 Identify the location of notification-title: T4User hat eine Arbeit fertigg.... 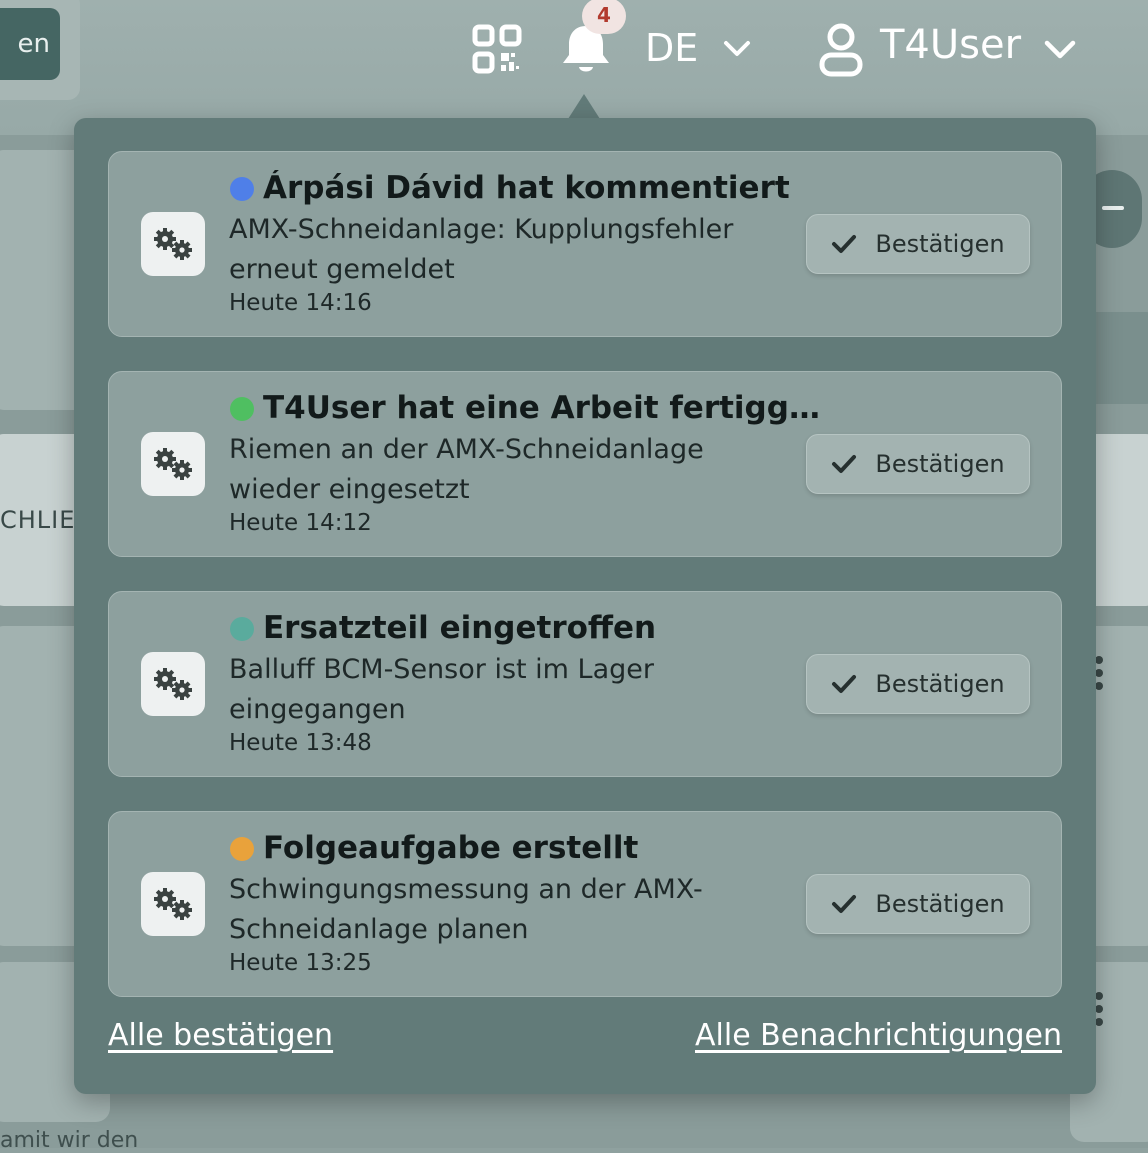
(543, 408).